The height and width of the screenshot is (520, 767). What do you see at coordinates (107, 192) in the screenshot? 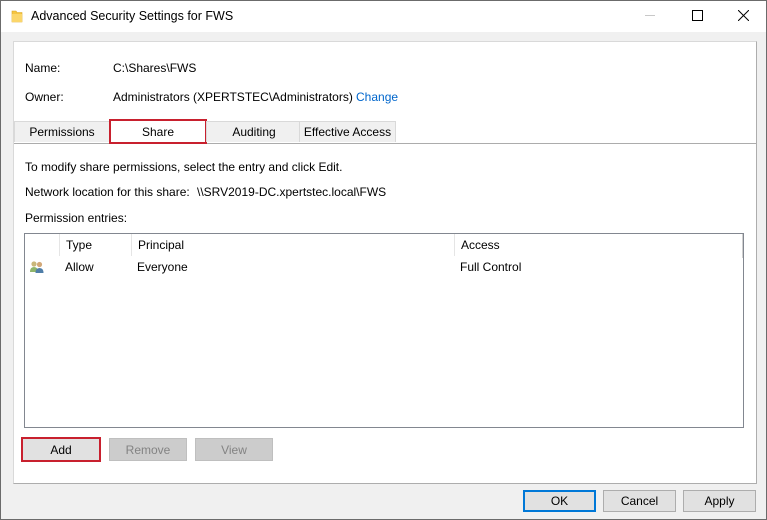
I see `network-location-label: Network location for this share:` at bounding box center [107, 192].